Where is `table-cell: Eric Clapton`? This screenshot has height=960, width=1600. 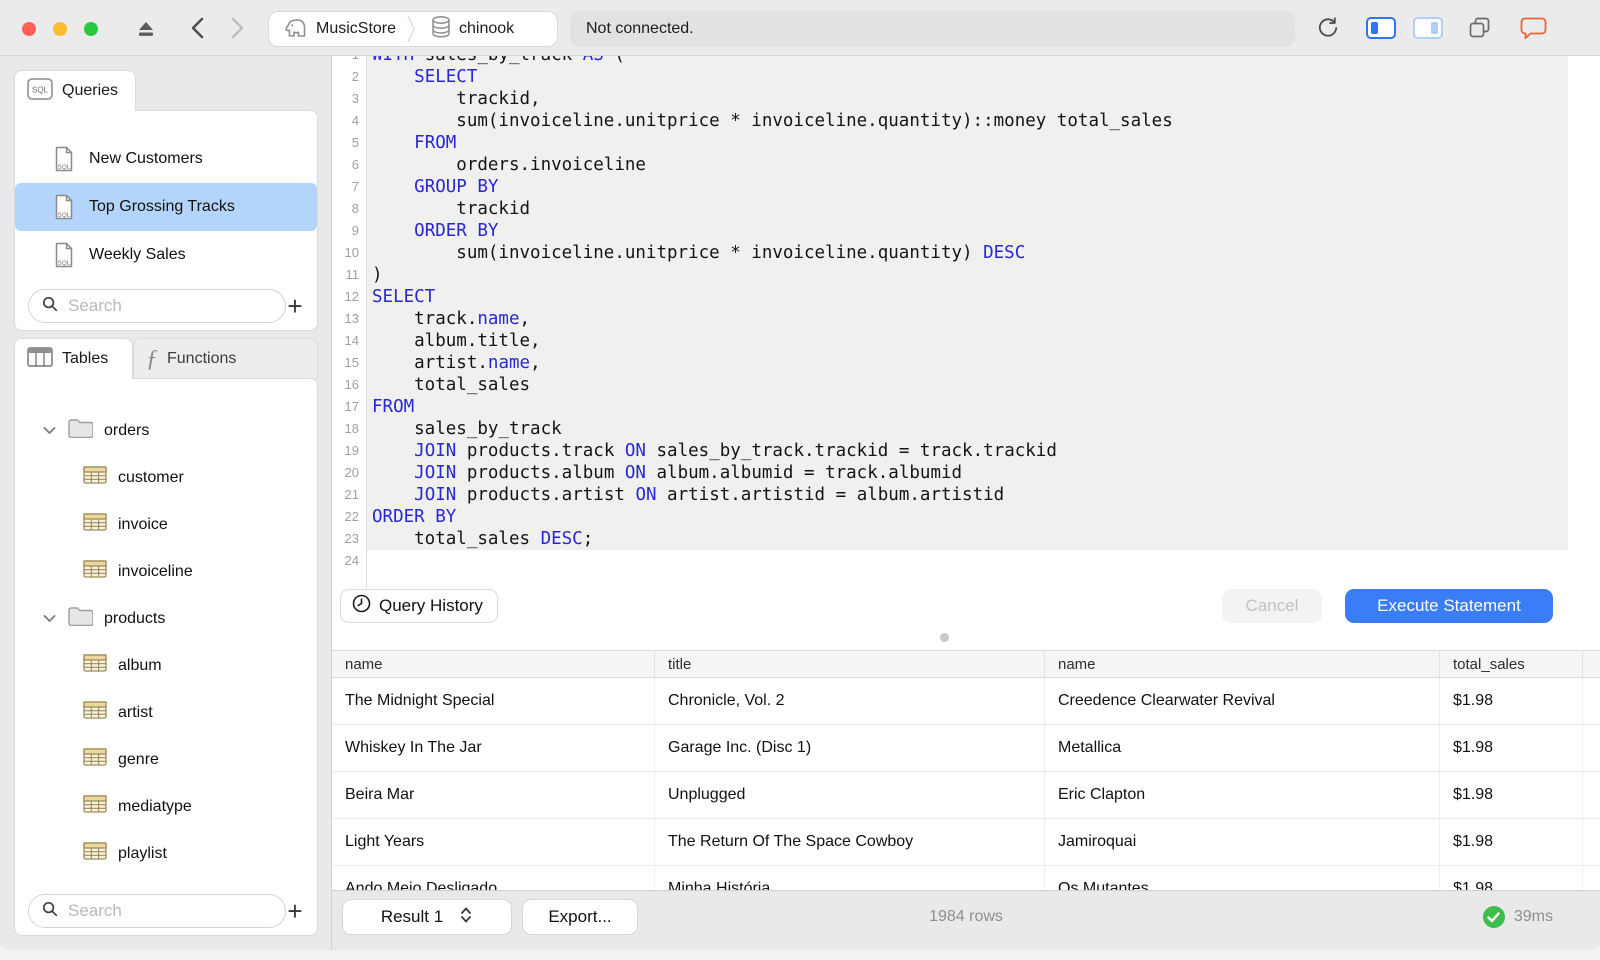
table-cell: Eric Clapton is located at coordinates (1242, 795).